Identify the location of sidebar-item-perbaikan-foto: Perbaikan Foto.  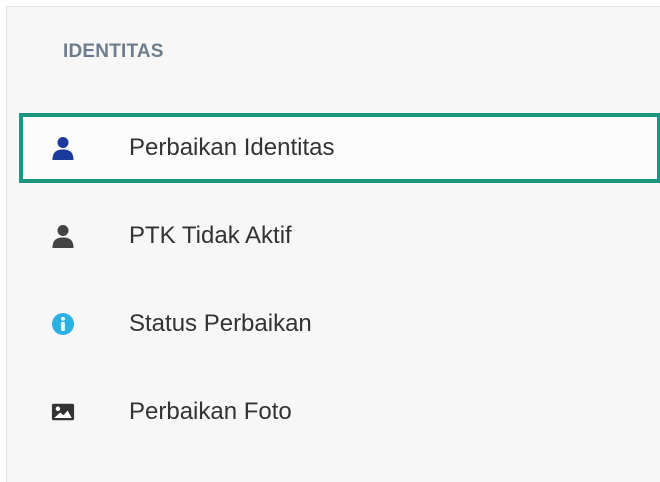
(339, 412).